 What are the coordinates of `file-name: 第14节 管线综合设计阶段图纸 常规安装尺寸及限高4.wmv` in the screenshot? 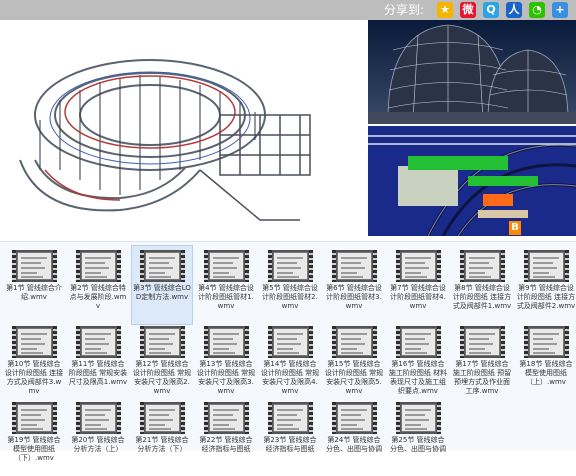 It's located at (290, 377).